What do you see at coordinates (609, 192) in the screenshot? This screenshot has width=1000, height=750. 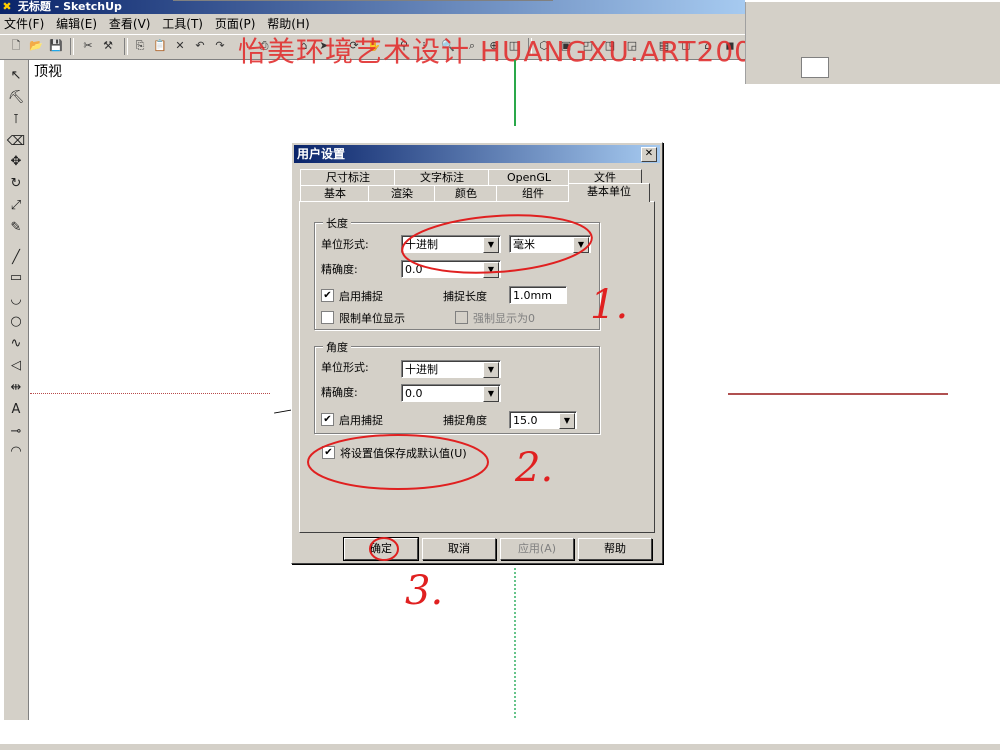 I see `tab-basic-units: 基本单位` at bounding box center [609, 192].